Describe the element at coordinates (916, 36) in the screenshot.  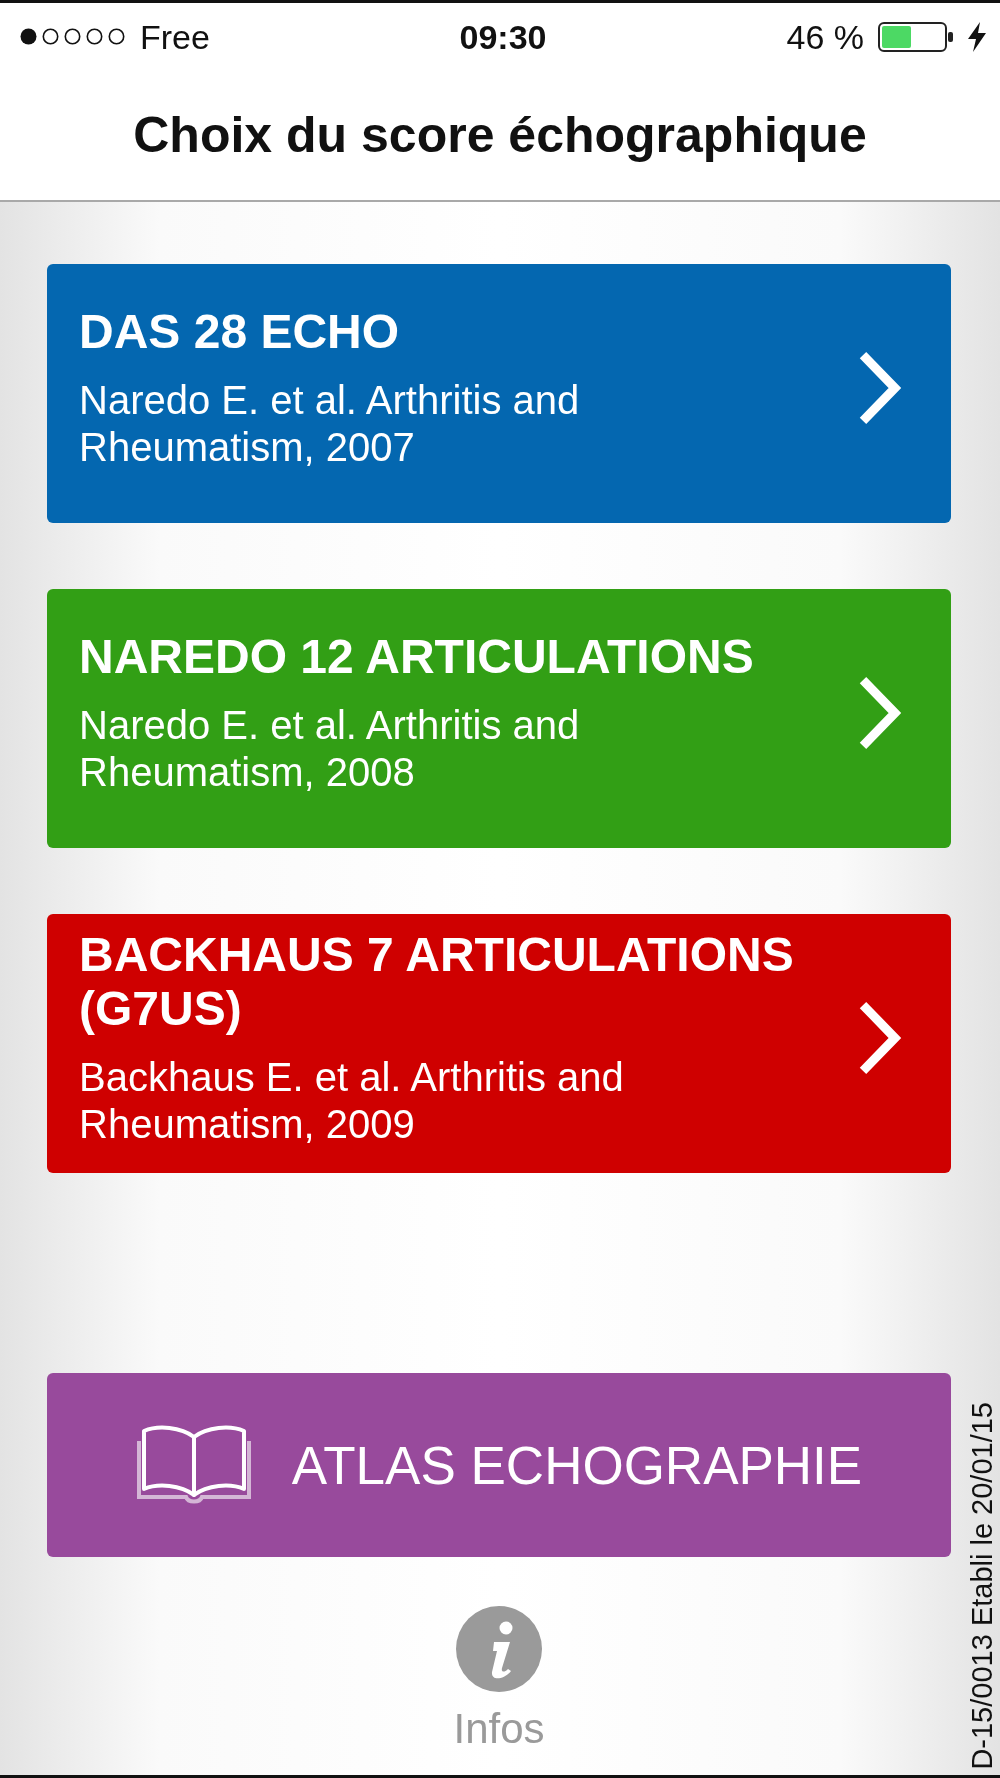
I see `battery-icon` at that location.